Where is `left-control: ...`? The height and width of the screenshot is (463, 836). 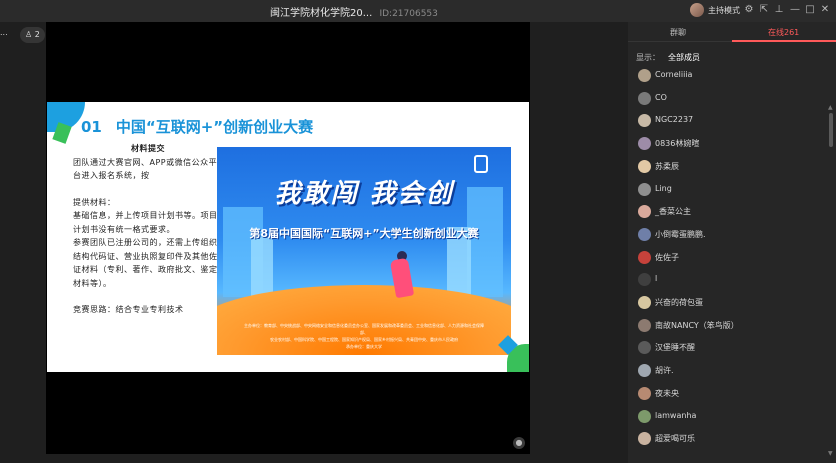 left-control: ... is located at coordinates (4, 32).